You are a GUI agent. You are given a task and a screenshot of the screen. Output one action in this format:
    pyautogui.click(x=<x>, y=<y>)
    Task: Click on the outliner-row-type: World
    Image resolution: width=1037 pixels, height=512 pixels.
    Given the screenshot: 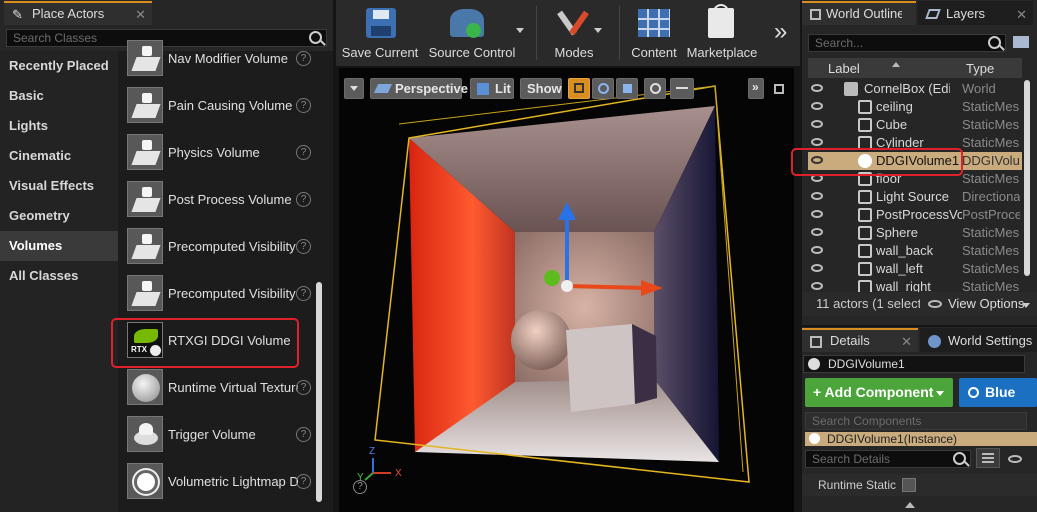 What is the action you would take?
    pyautogui.click(x=979, y=88)
    